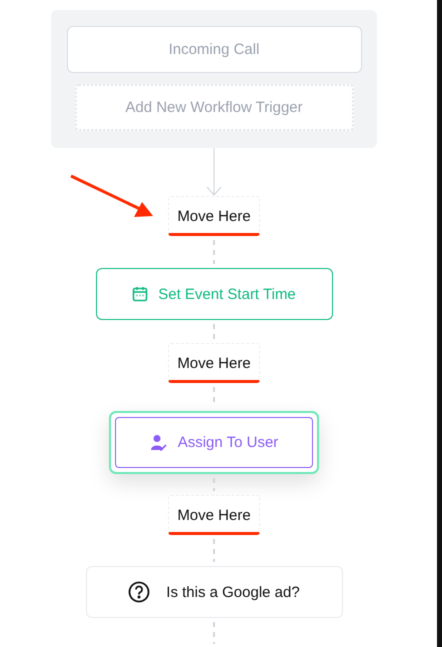  Describe the element at coordinates (159, 443) in the screenshot. I see `user-check-icon` at that location.